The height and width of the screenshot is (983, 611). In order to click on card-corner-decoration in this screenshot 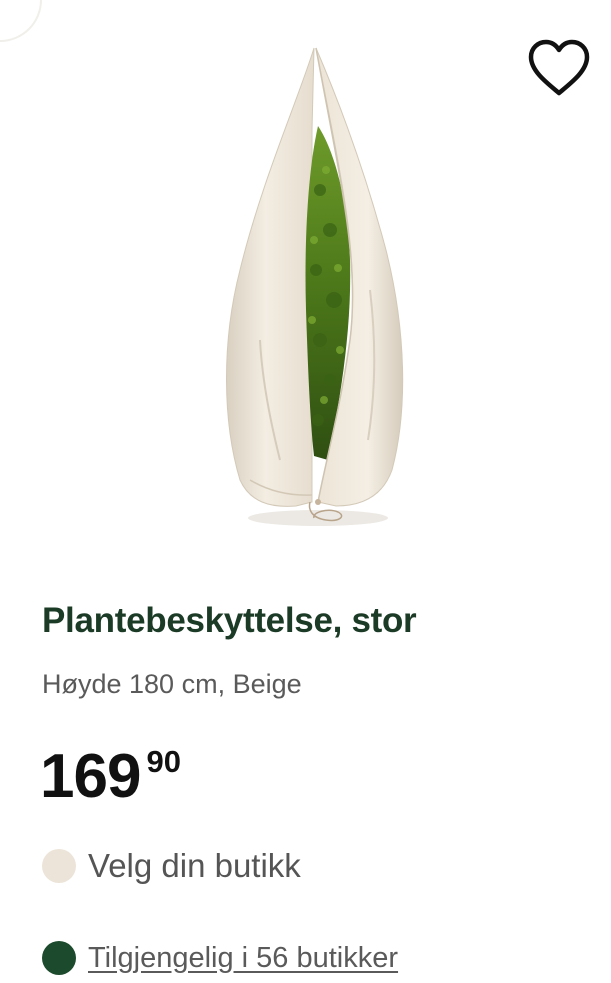, I will do `click(20, 20)`.